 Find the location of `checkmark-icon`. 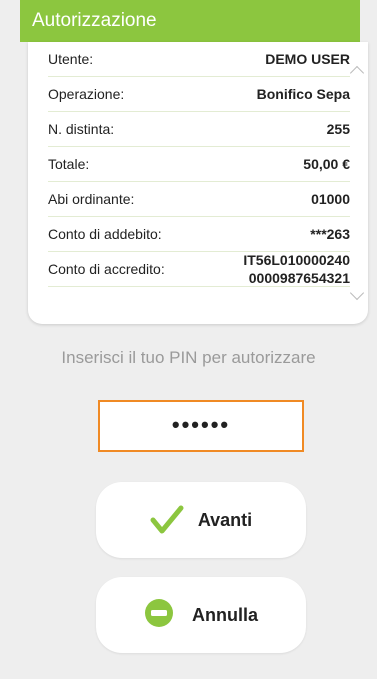

checkmark-icon is located at coordinates (167, 520).